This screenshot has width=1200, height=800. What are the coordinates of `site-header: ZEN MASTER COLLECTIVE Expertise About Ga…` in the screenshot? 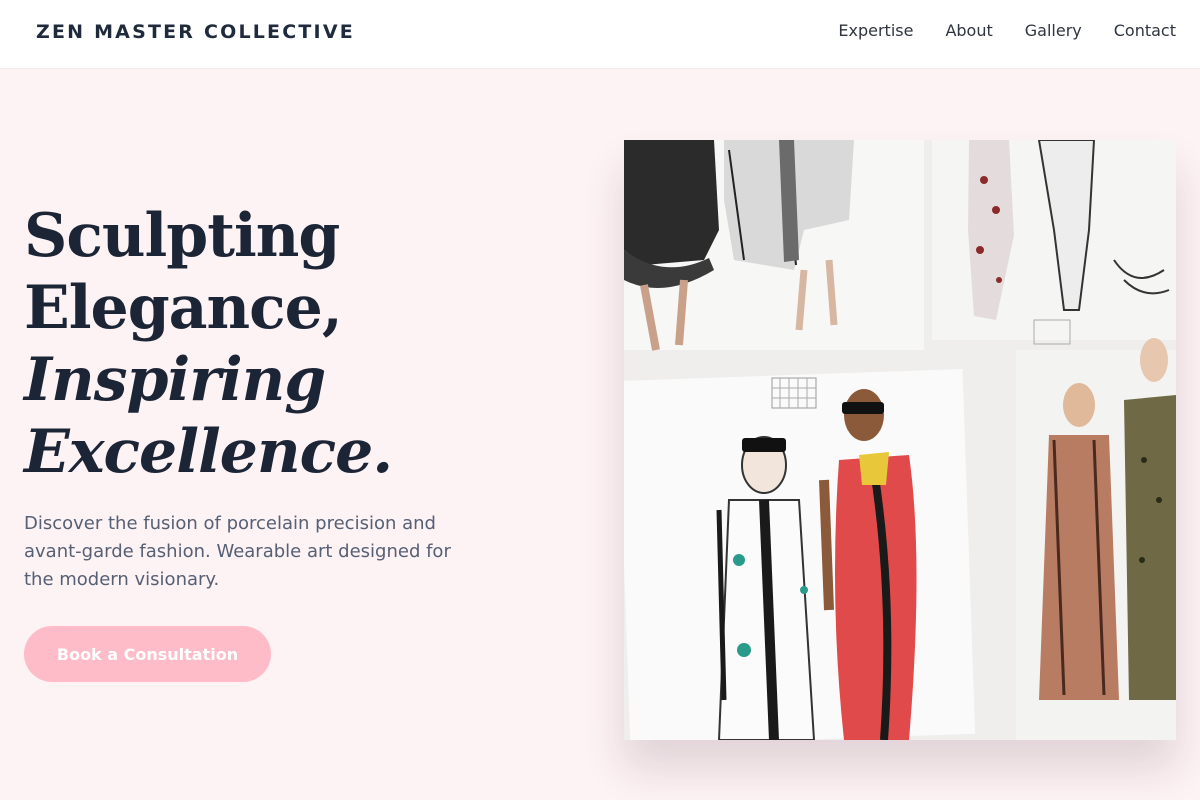 It's located at (600, 34).